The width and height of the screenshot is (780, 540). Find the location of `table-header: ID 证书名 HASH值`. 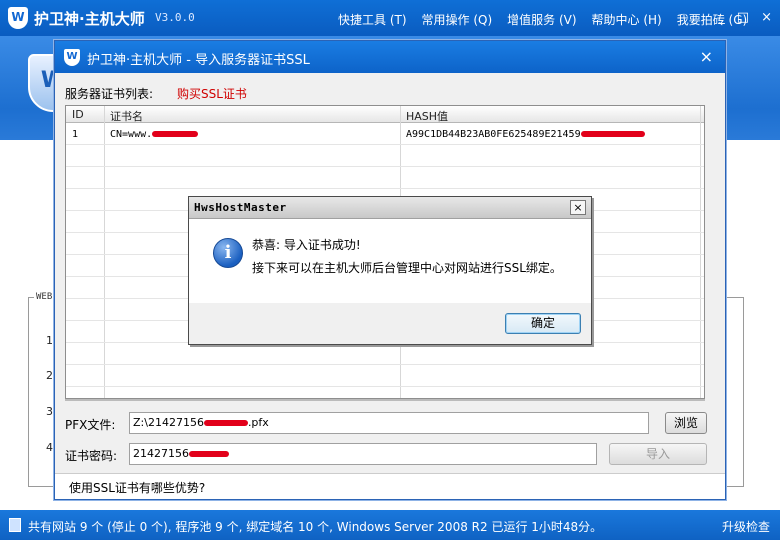

table-header: ID 证书名 HASH值 is located at coordinates (385, 115).